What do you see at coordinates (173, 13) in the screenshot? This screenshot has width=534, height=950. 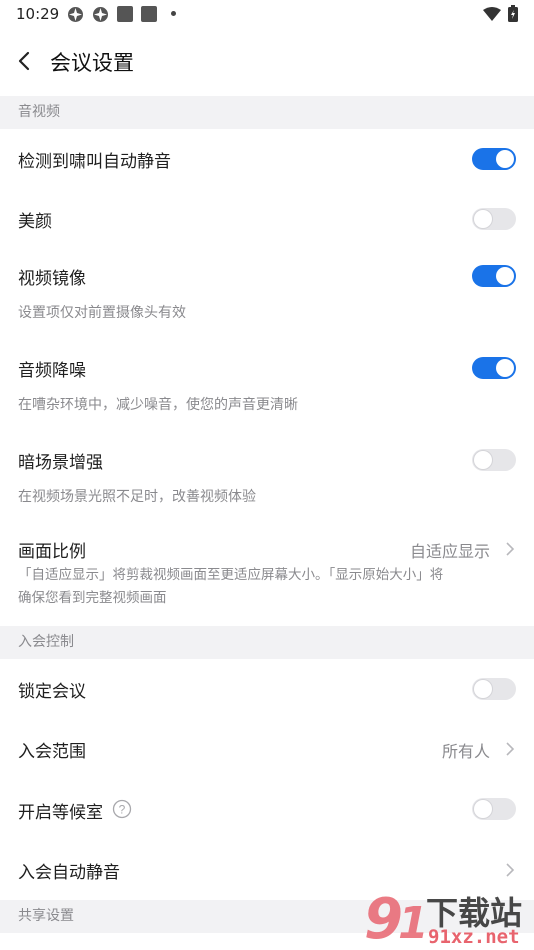 I see `more-notifications-icon` at bounding box center [173, 13].